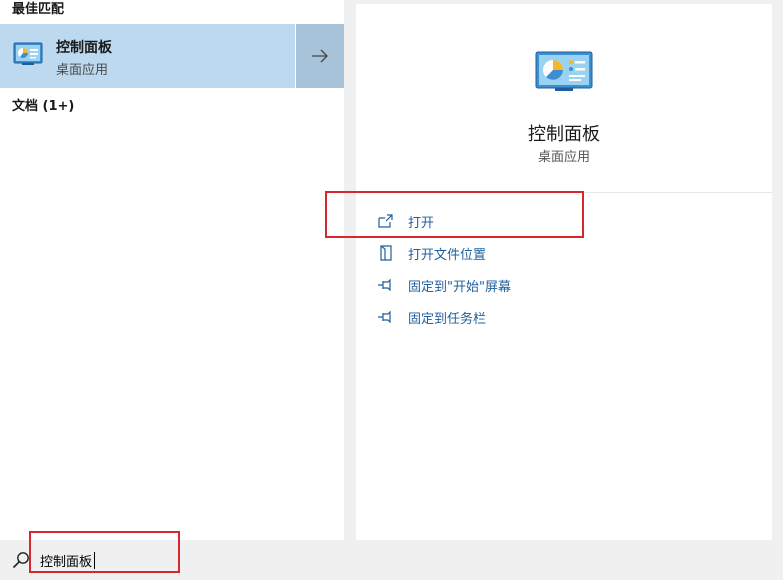 The height and width of the screenshot is (580, 783). Describe the element at coordinates (38, 9) in the screenshot. I see `best-match-header: 最佳匹配` at that location.